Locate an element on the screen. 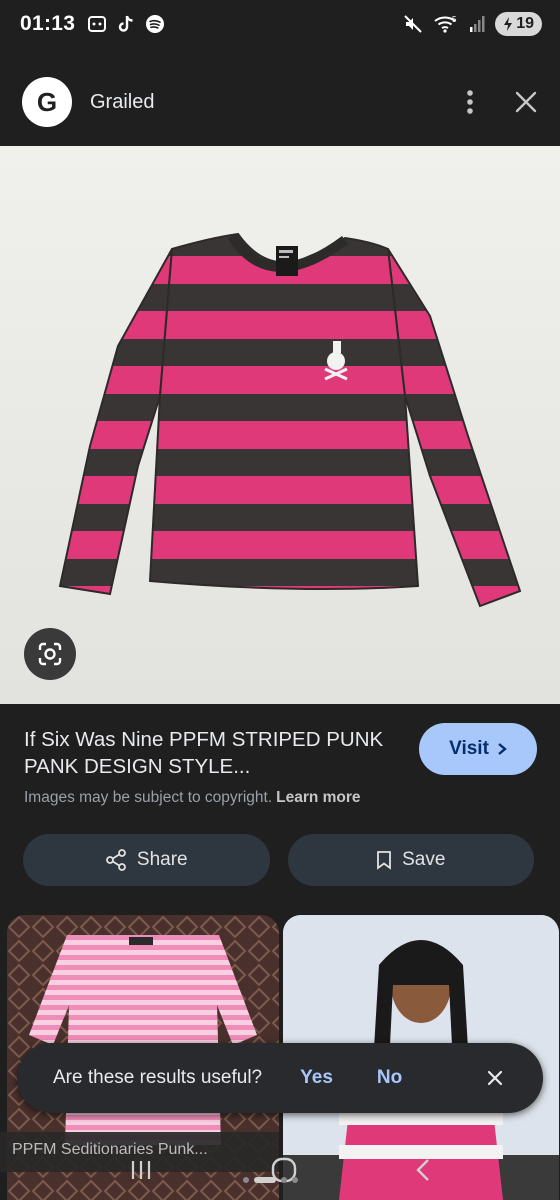 Image resolution: width=560 pixels, height=1200 pixels. system-icons: 5 19 is located at coordinates (472, 24).